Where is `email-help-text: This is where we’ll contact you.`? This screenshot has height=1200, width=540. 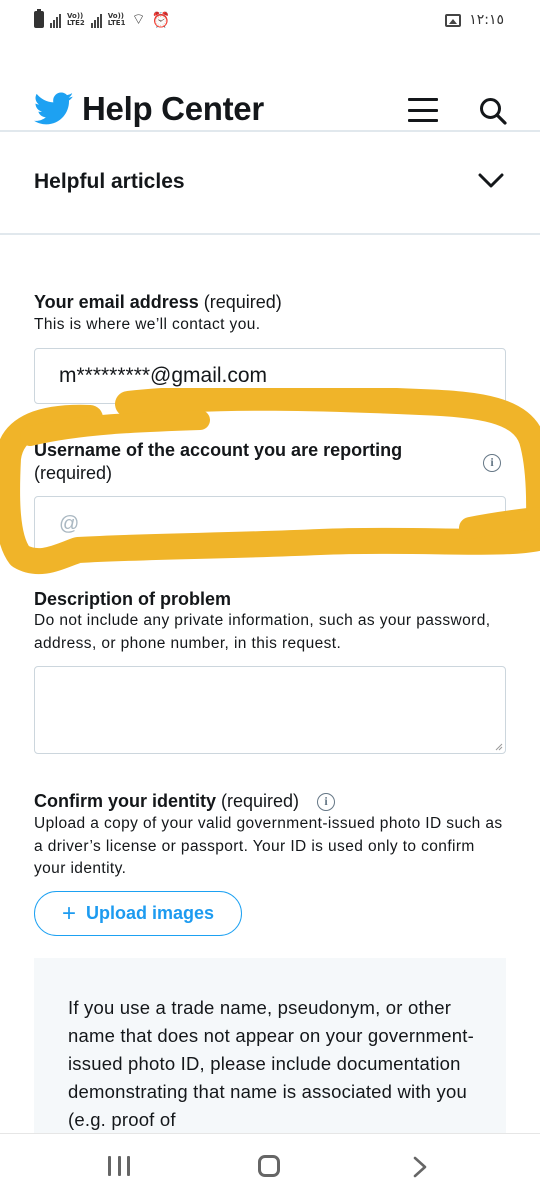
email-help-text: This is where we’ll contact you. is located at coordinates (147, 324).